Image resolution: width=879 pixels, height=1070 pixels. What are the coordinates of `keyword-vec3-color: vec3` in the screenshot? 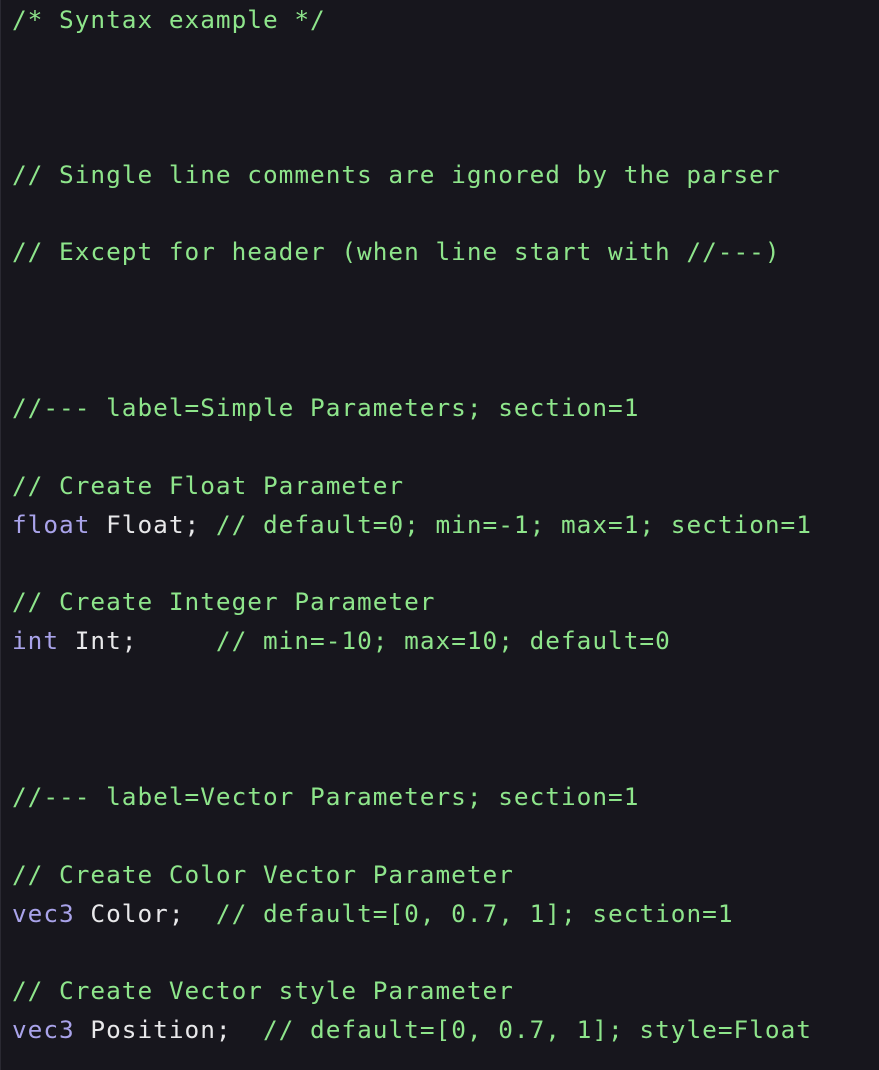 It's located at (43, 913).